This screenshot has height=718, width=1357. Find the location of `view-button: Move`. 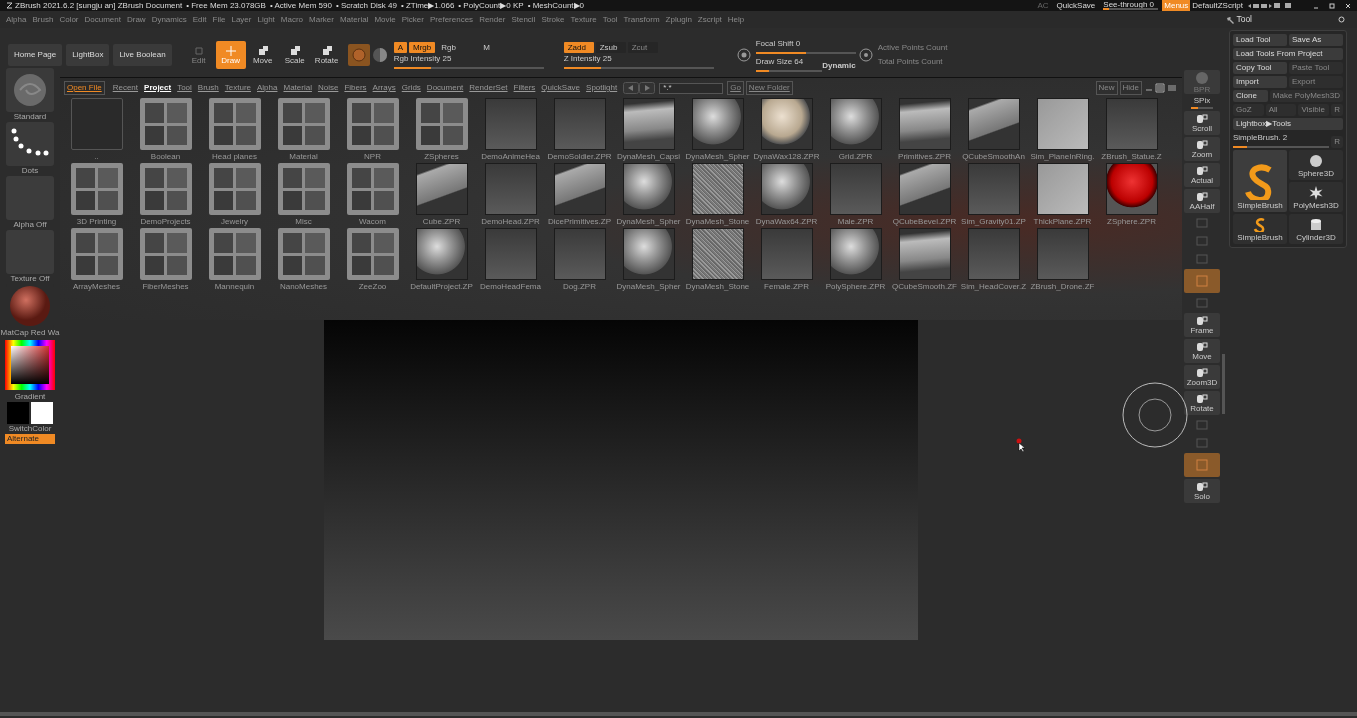

view-button: Move is located at coordinates (1202, 351).